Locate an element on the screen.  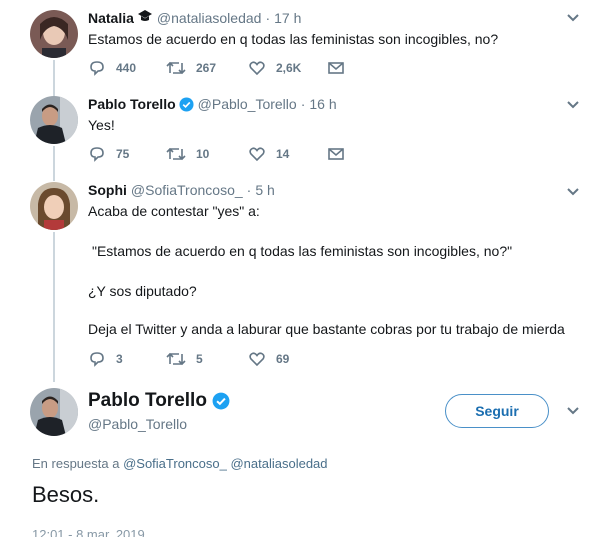
avatar-pablo-main is located at coordinates (54, 412).